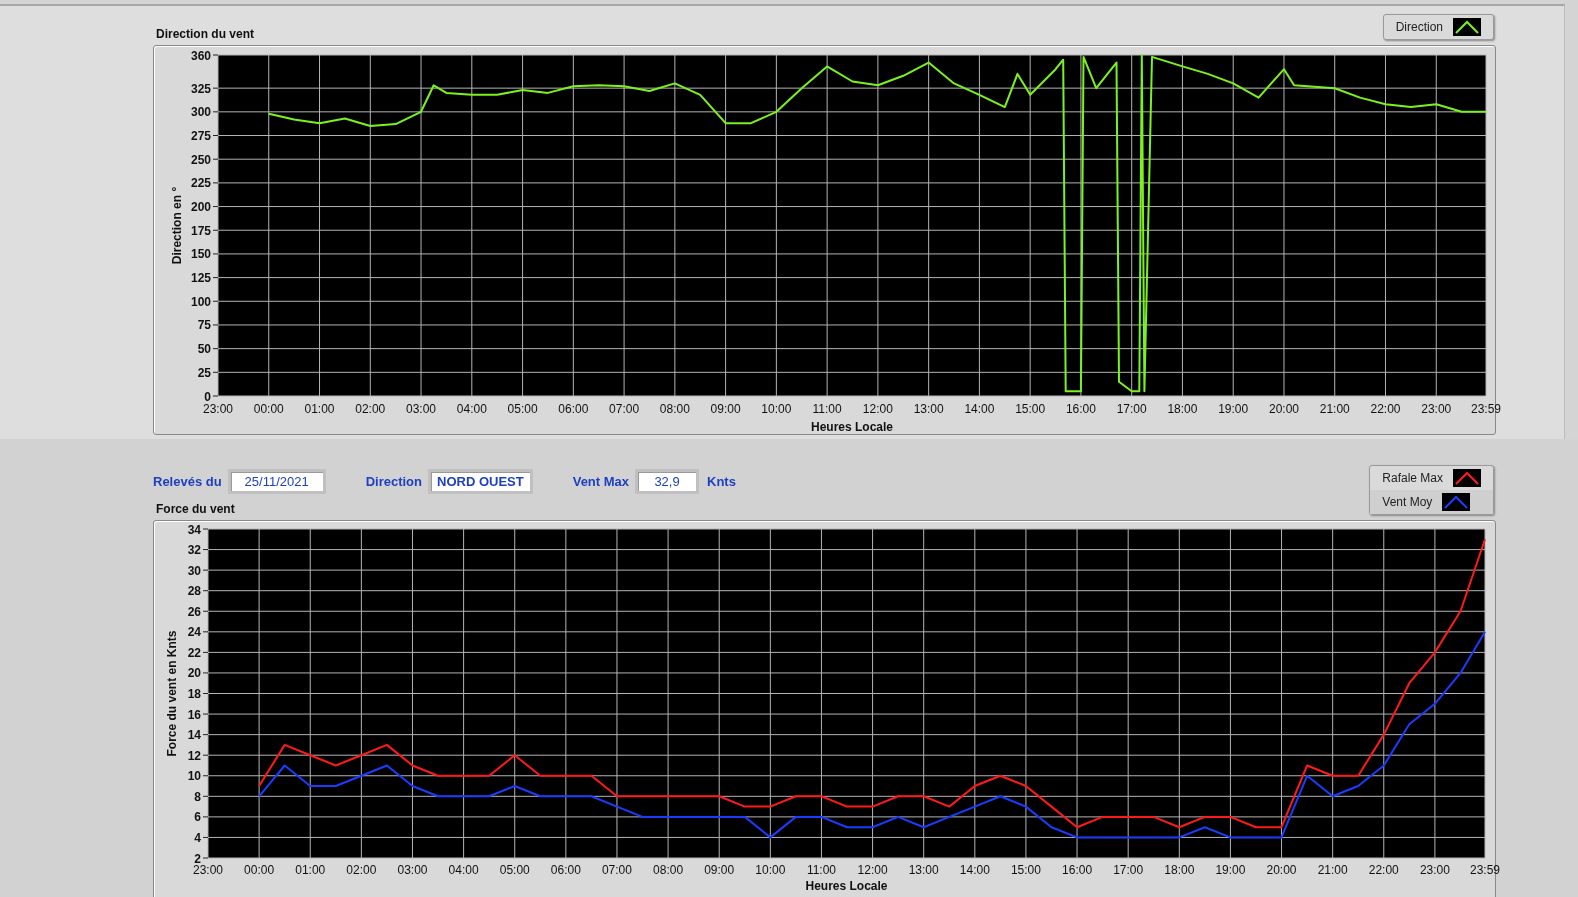 The height and width of the screenshot is (897, 1578). What do you see at coordinates (194, 755) in the screenshot?
I see `tick-label: 12` at bounding box center [194, 755].